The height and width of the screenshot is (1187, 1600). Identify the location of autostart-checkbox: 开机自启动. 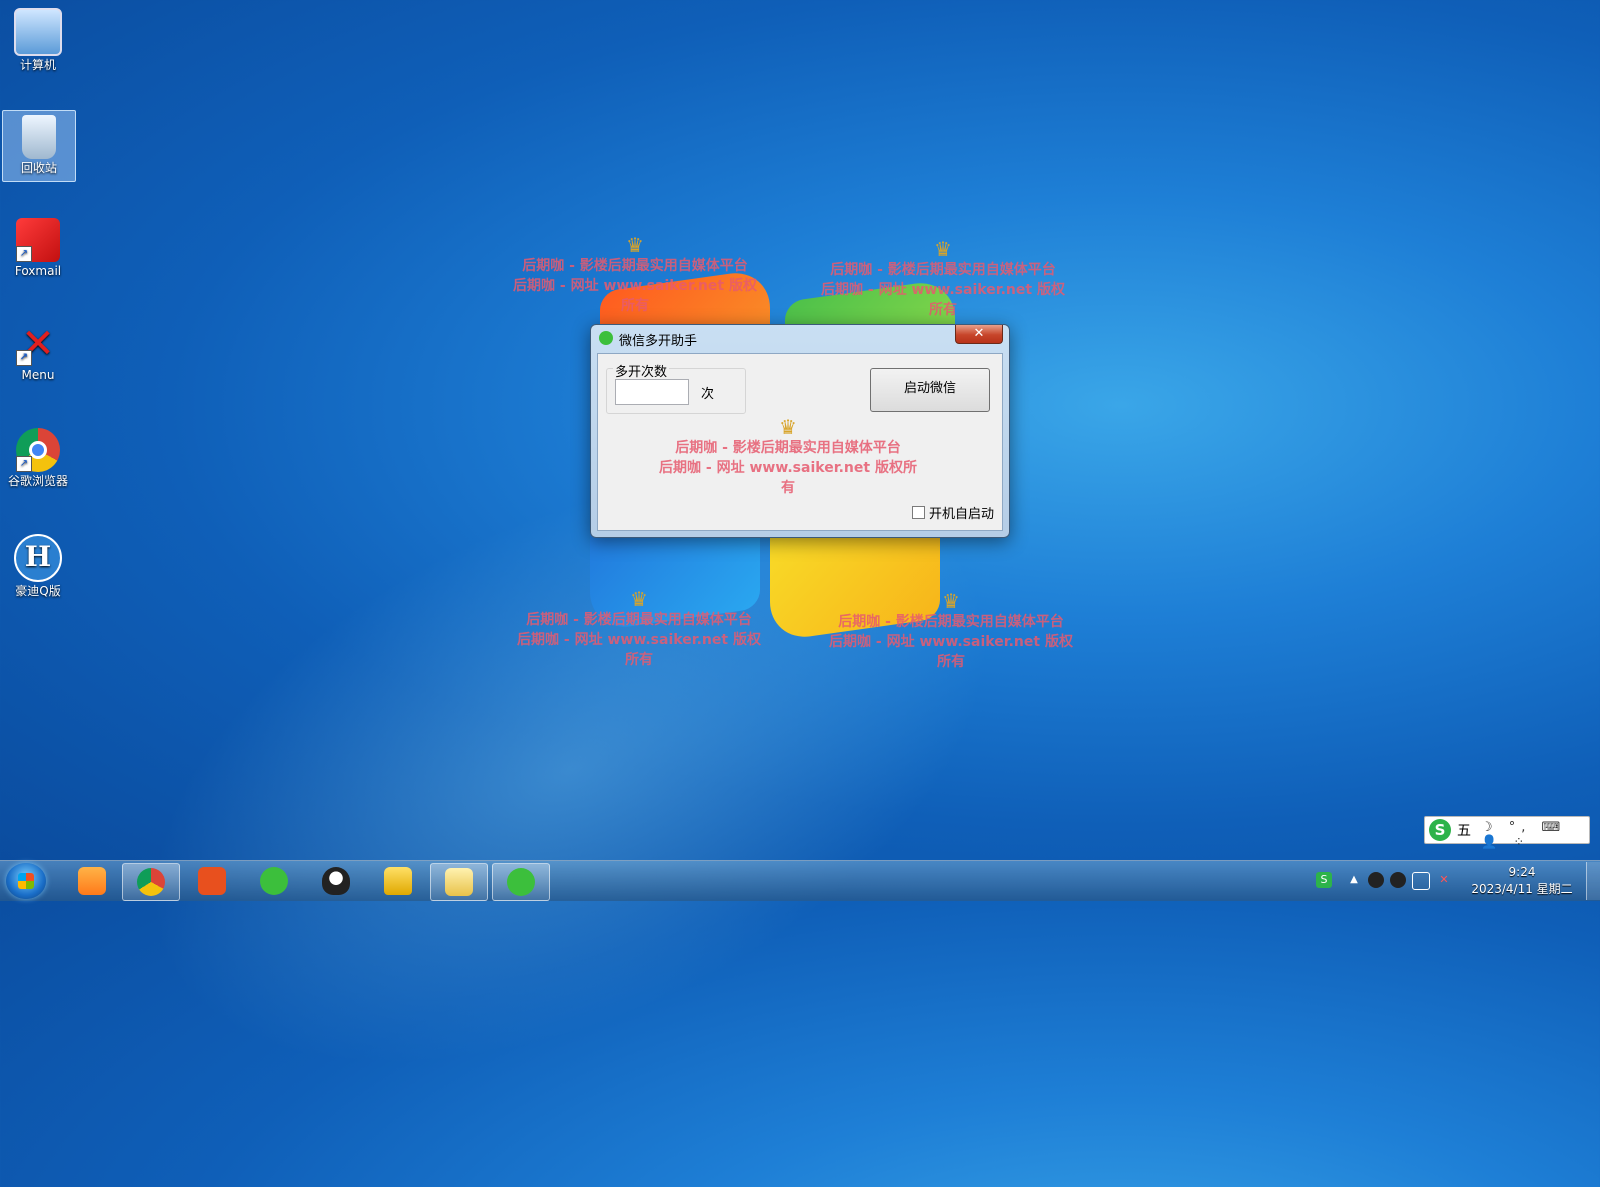
(952, 512).